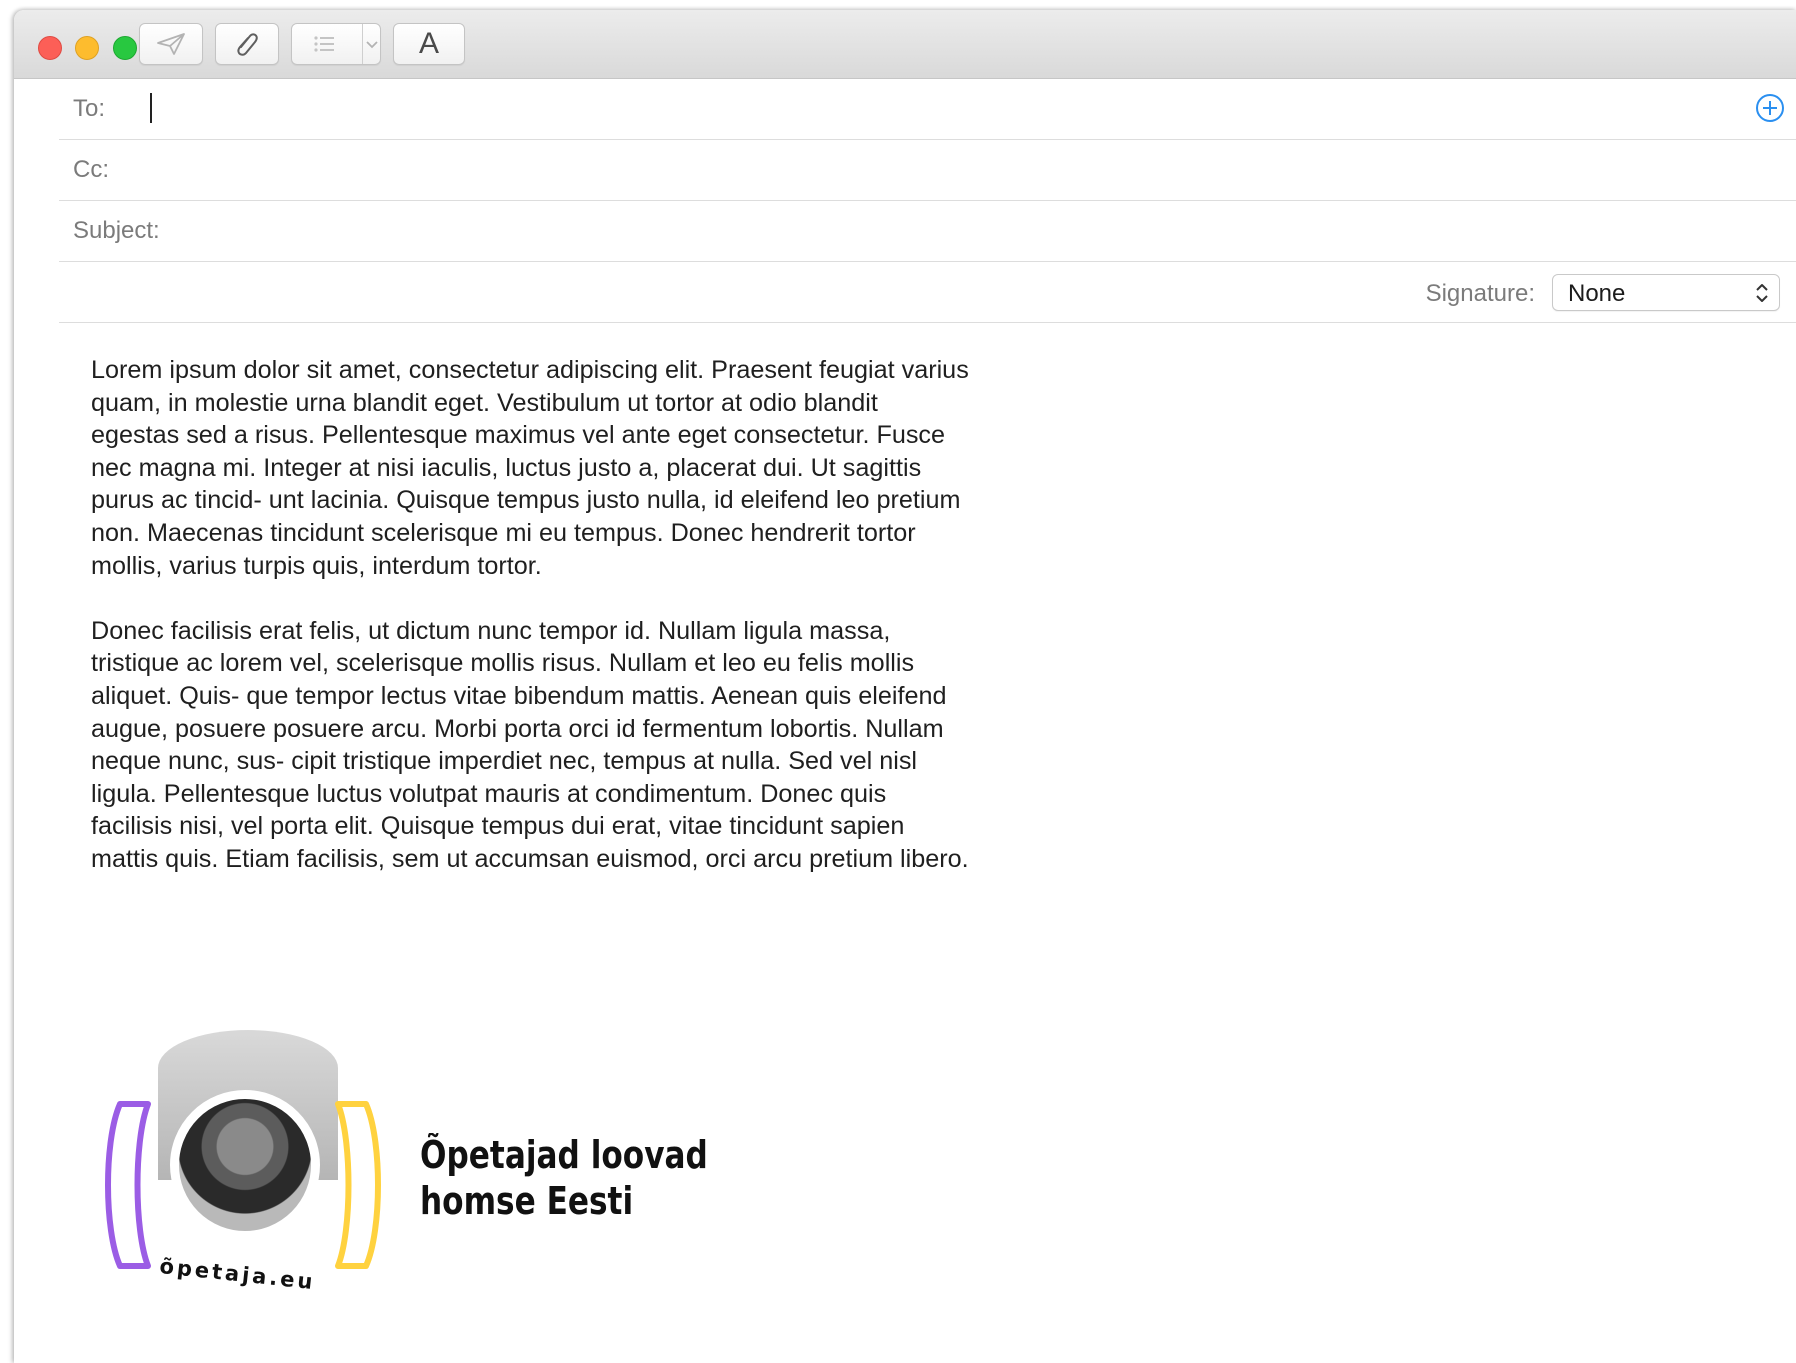  I want to click on cc-field: Cc:, so click(927, 170).